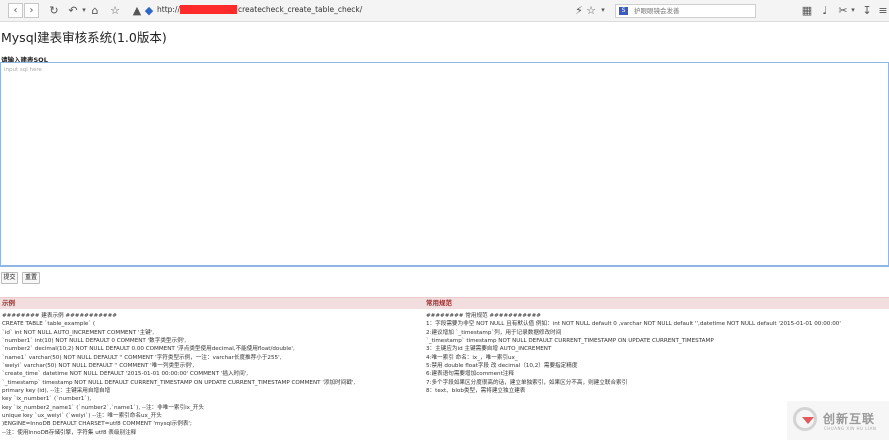 This screenshot has width=889, height=442. Describe the element at coordinates (805, 419) in the screenshot. I see `logo-icon` at that location.